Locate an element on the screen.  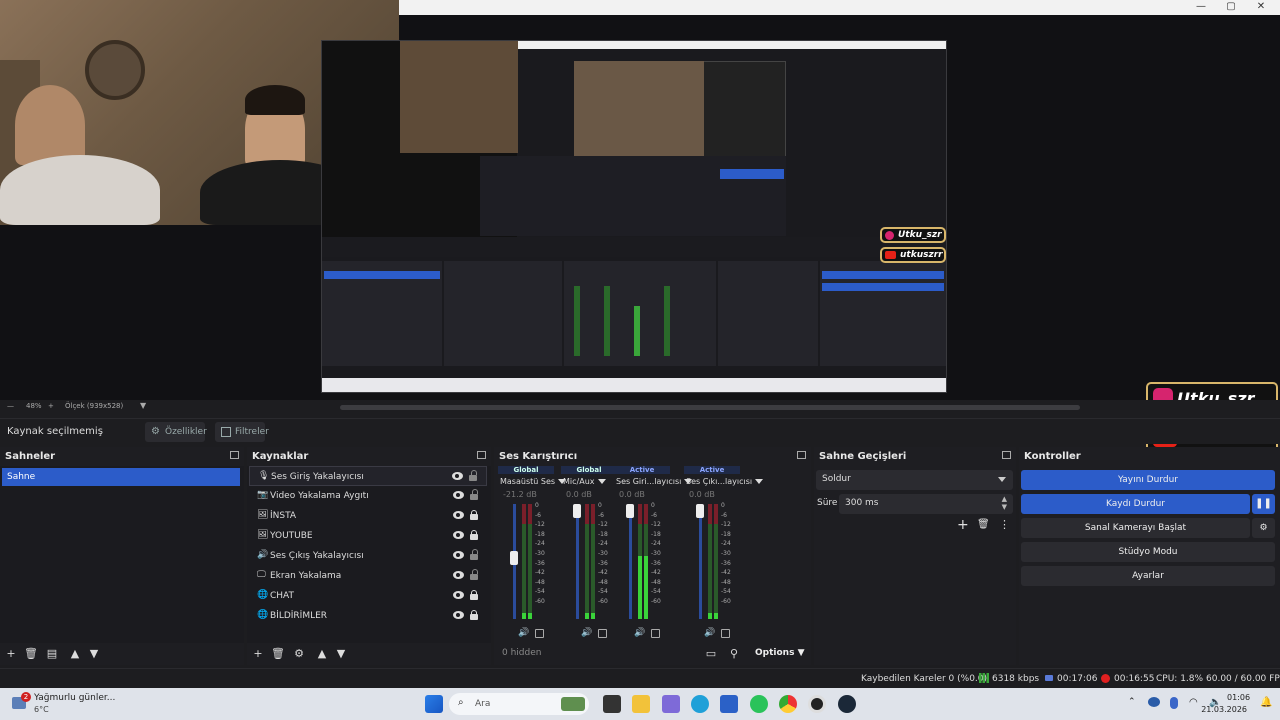
edge-icon is located at coordinates (700, 704).